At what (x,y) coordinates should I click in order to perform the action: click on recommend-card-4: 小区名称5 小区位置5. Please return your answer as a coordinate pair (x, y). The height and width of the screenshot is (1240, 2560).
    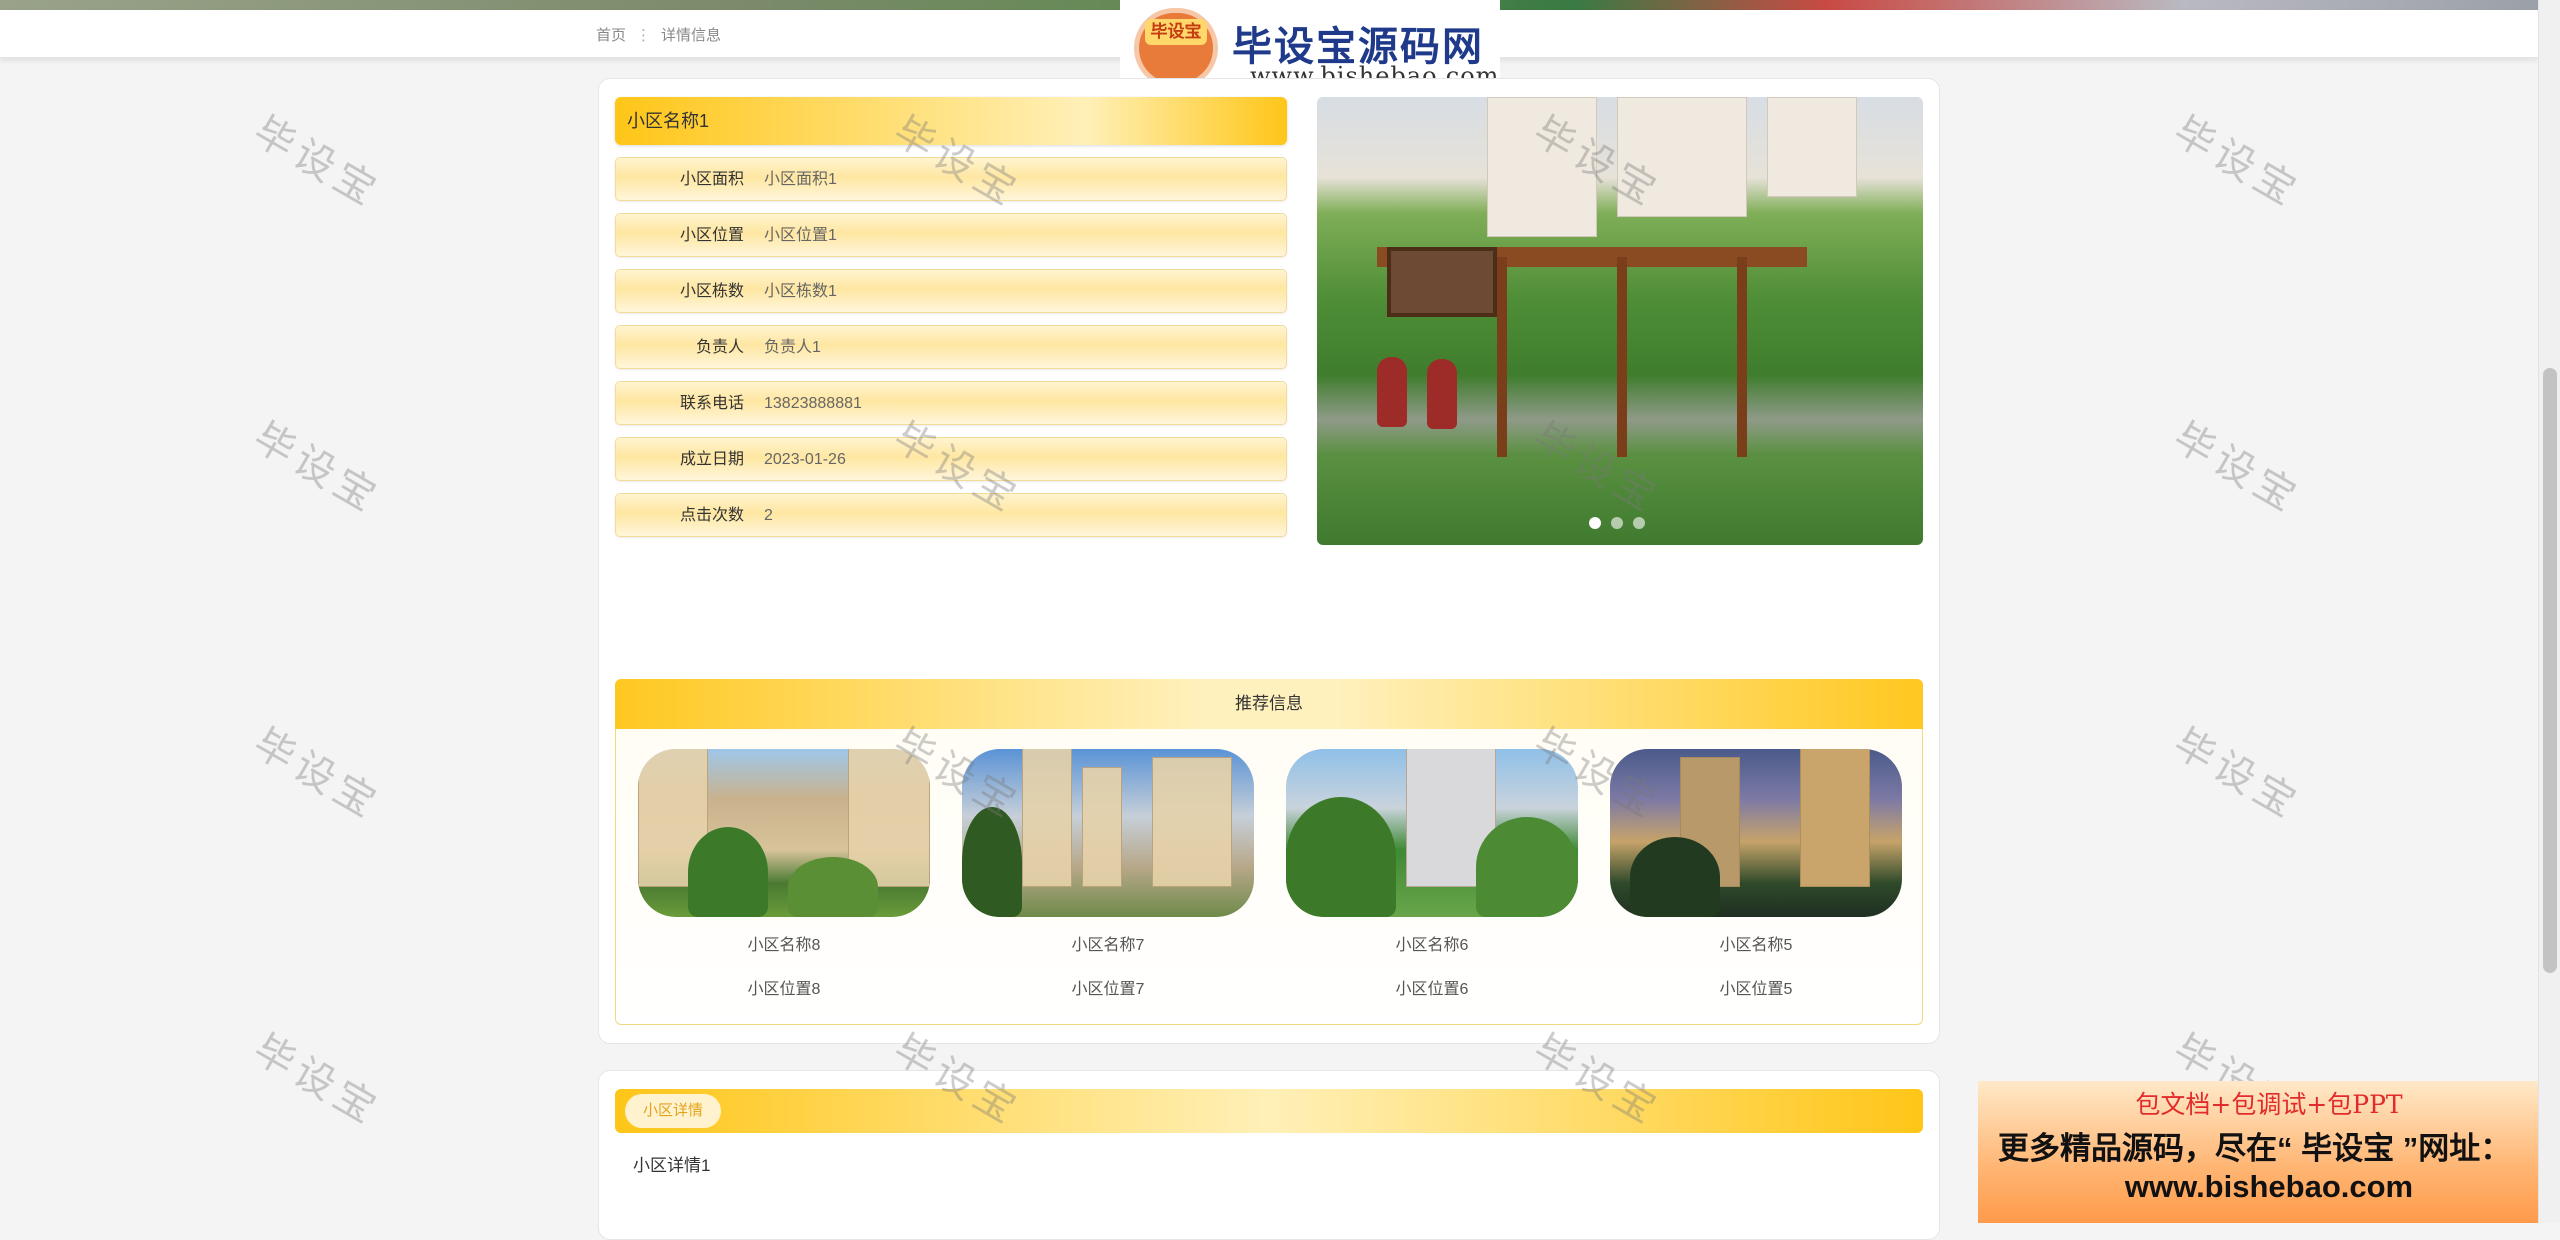
    Looking at the image, I should click on (1756, 874).